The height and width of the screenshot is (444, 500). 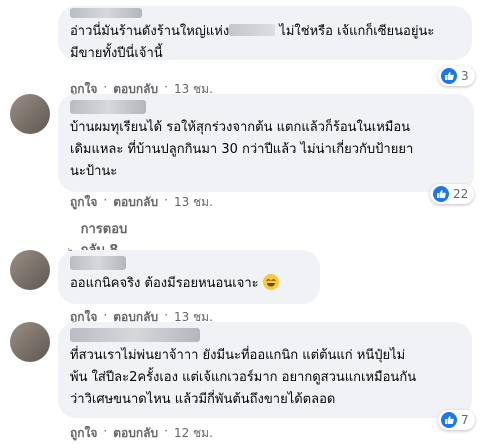 I want to click on reaction-number: 3, so click(x=465, y=76).